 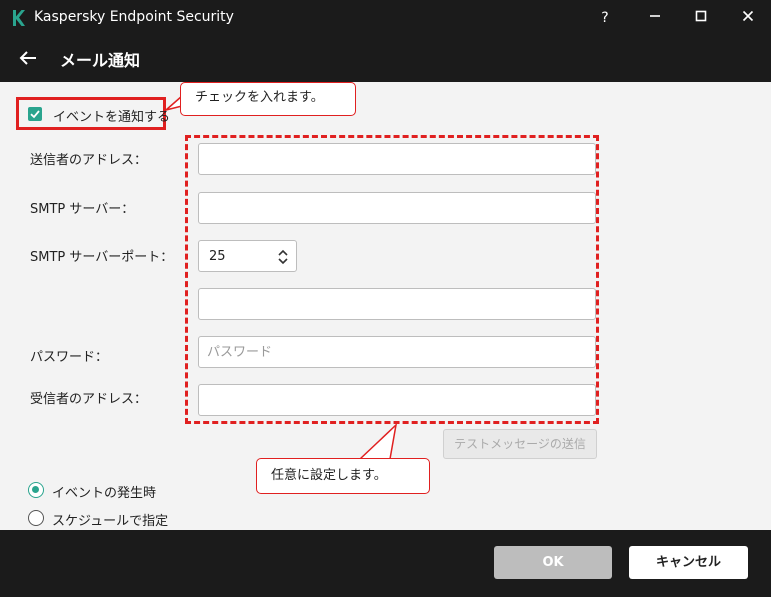 I want to click on send-test-message-button: テストメッセージの送信, so click(x=520, y=444).